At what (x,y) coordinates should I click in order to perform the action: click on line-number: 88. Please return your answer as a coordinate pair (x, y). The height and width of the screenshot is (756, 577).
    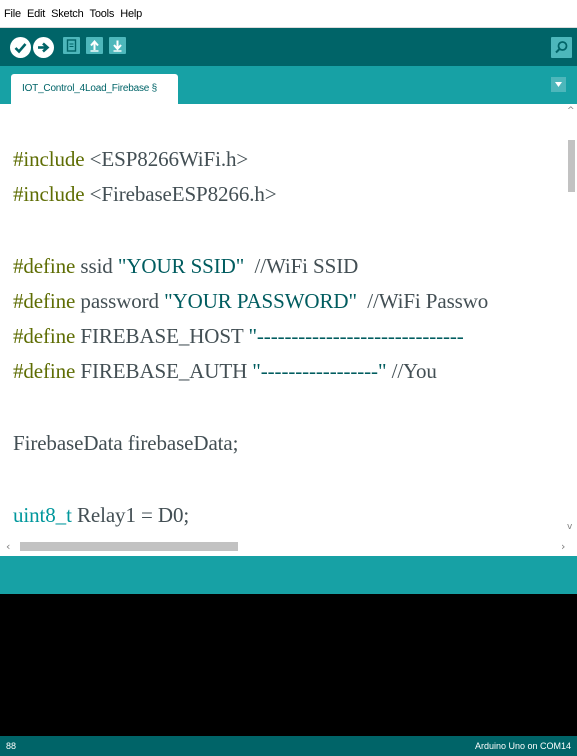
    Looking at the image, I should click on (11, 746).